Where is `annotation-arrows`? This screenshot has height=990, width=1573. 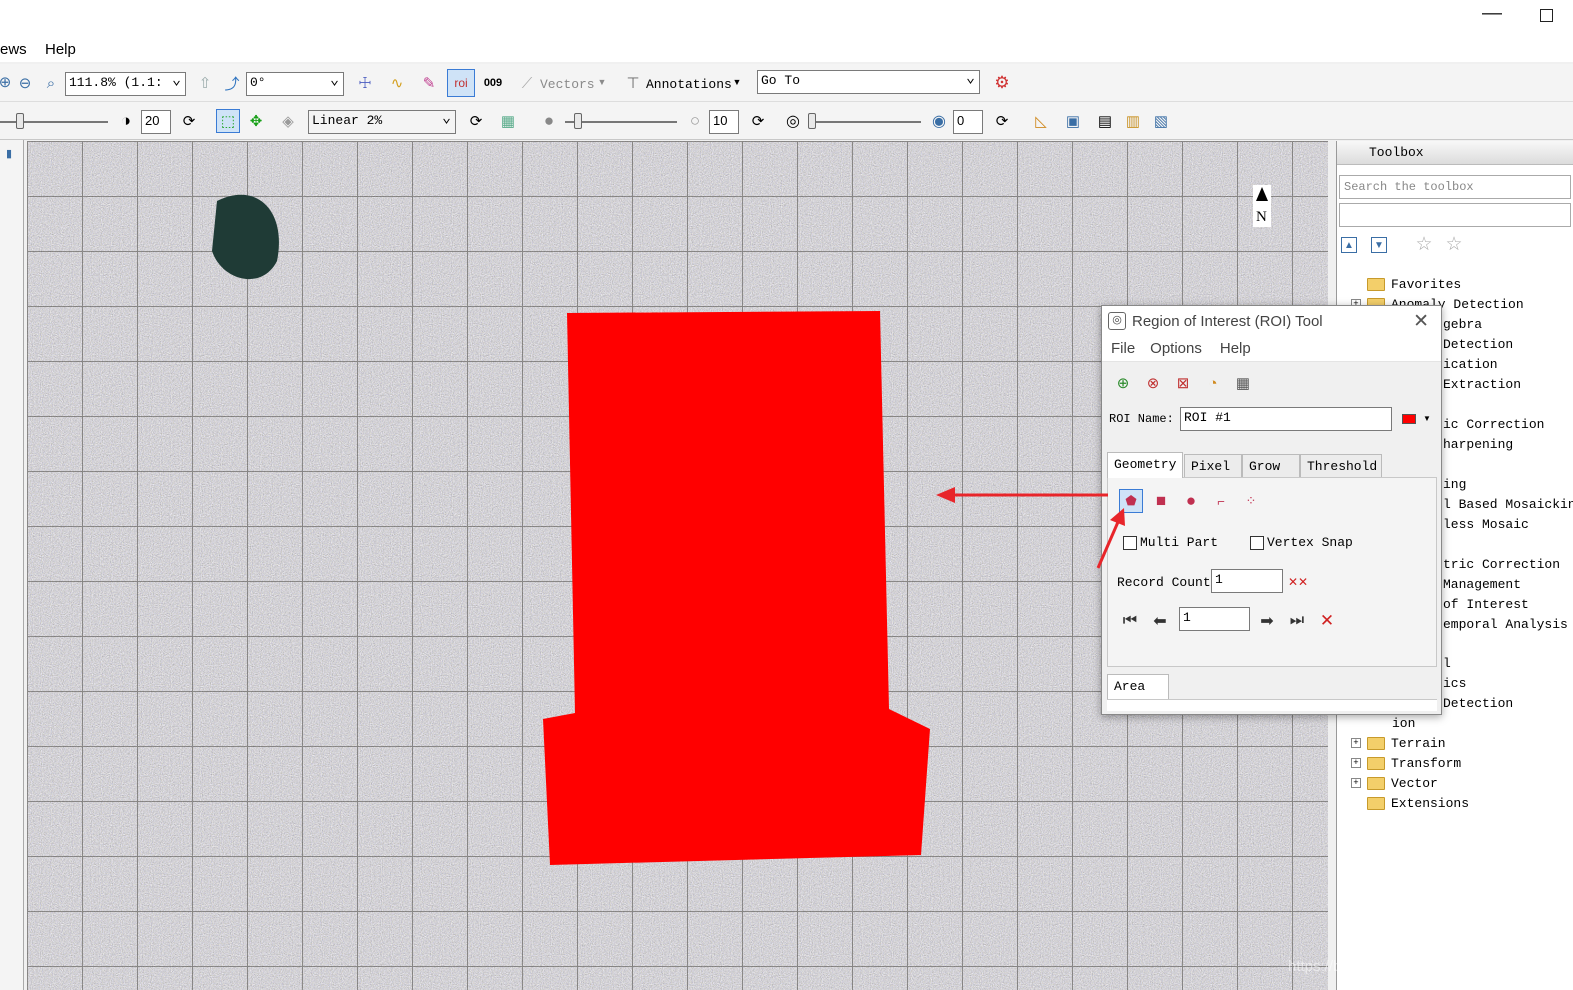 annotation-arrows is located at coordinates (1030, 528).